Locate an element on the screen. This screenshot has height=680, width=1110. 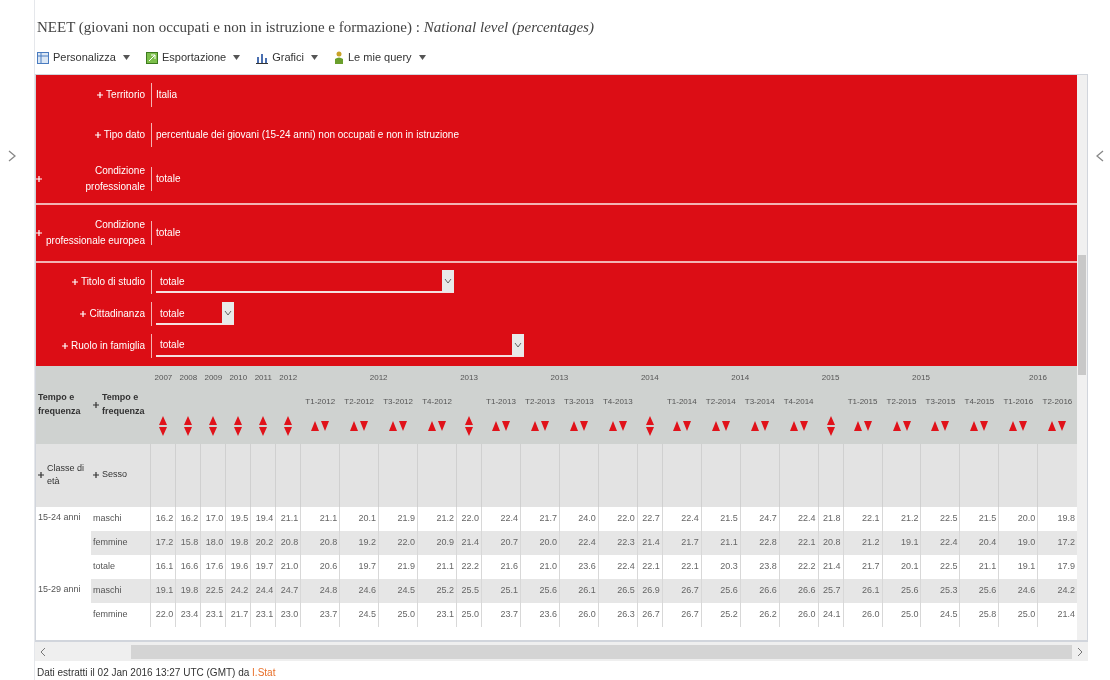
vertical-scrollbar is located at coordinates (1082, 357).